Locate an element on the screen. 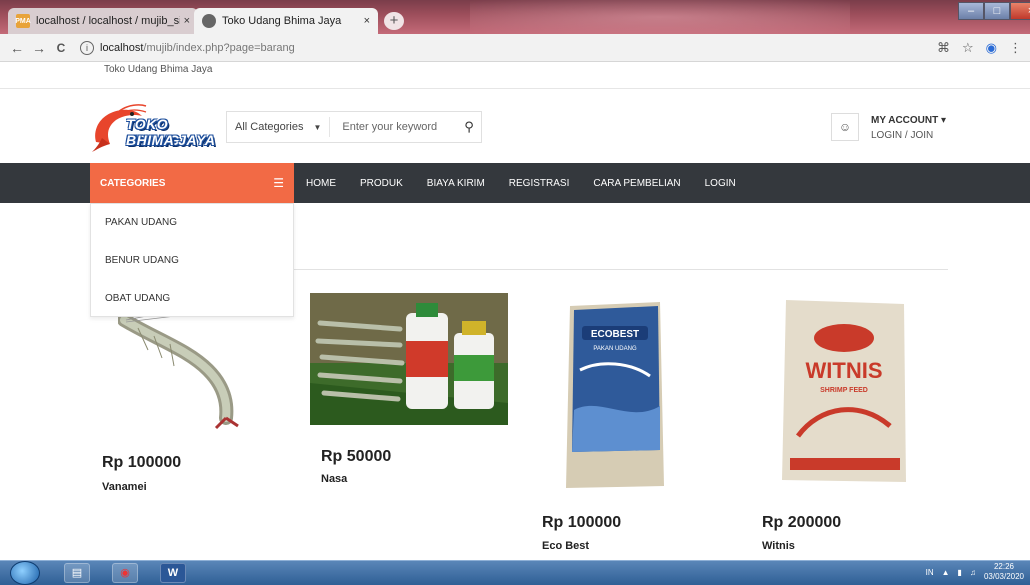  url-field: i localhost/mujib/index.php?page=barang is located at coordinates (187, 47).